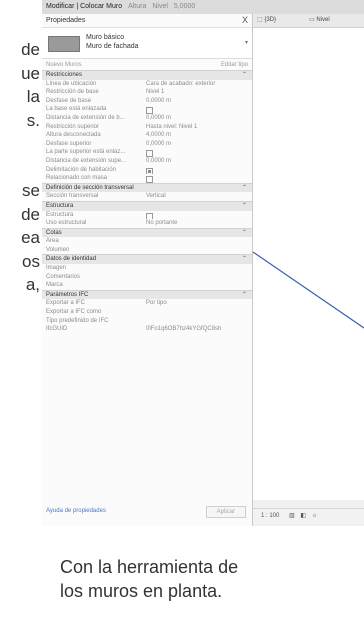  What do you see at coordinates (31, 261) in the screenshot?
I see `side-text-line: os` at bounding box center [31, 261].